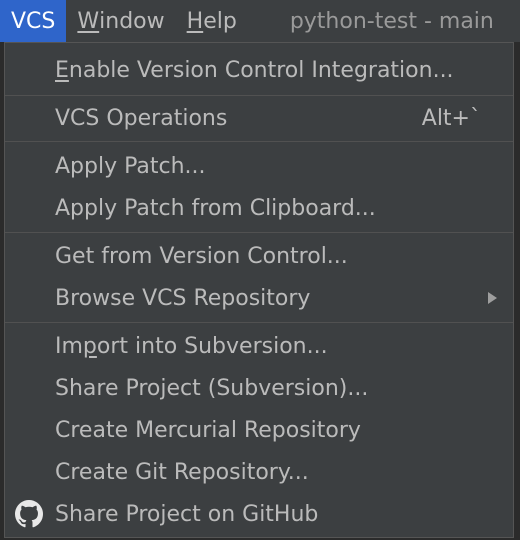  I want to click on menu-window: Window, so click(120, 21).